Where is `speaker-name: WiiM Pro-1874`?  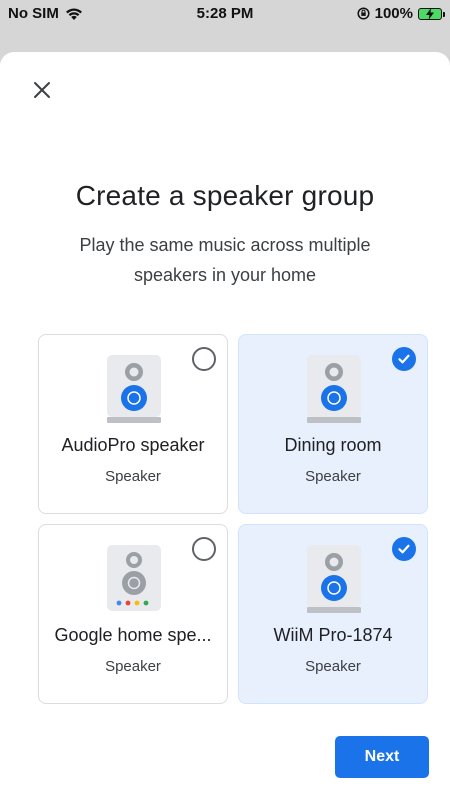 speaker-name: WiiM Pro-1874 is located at coordinates (333, 635).